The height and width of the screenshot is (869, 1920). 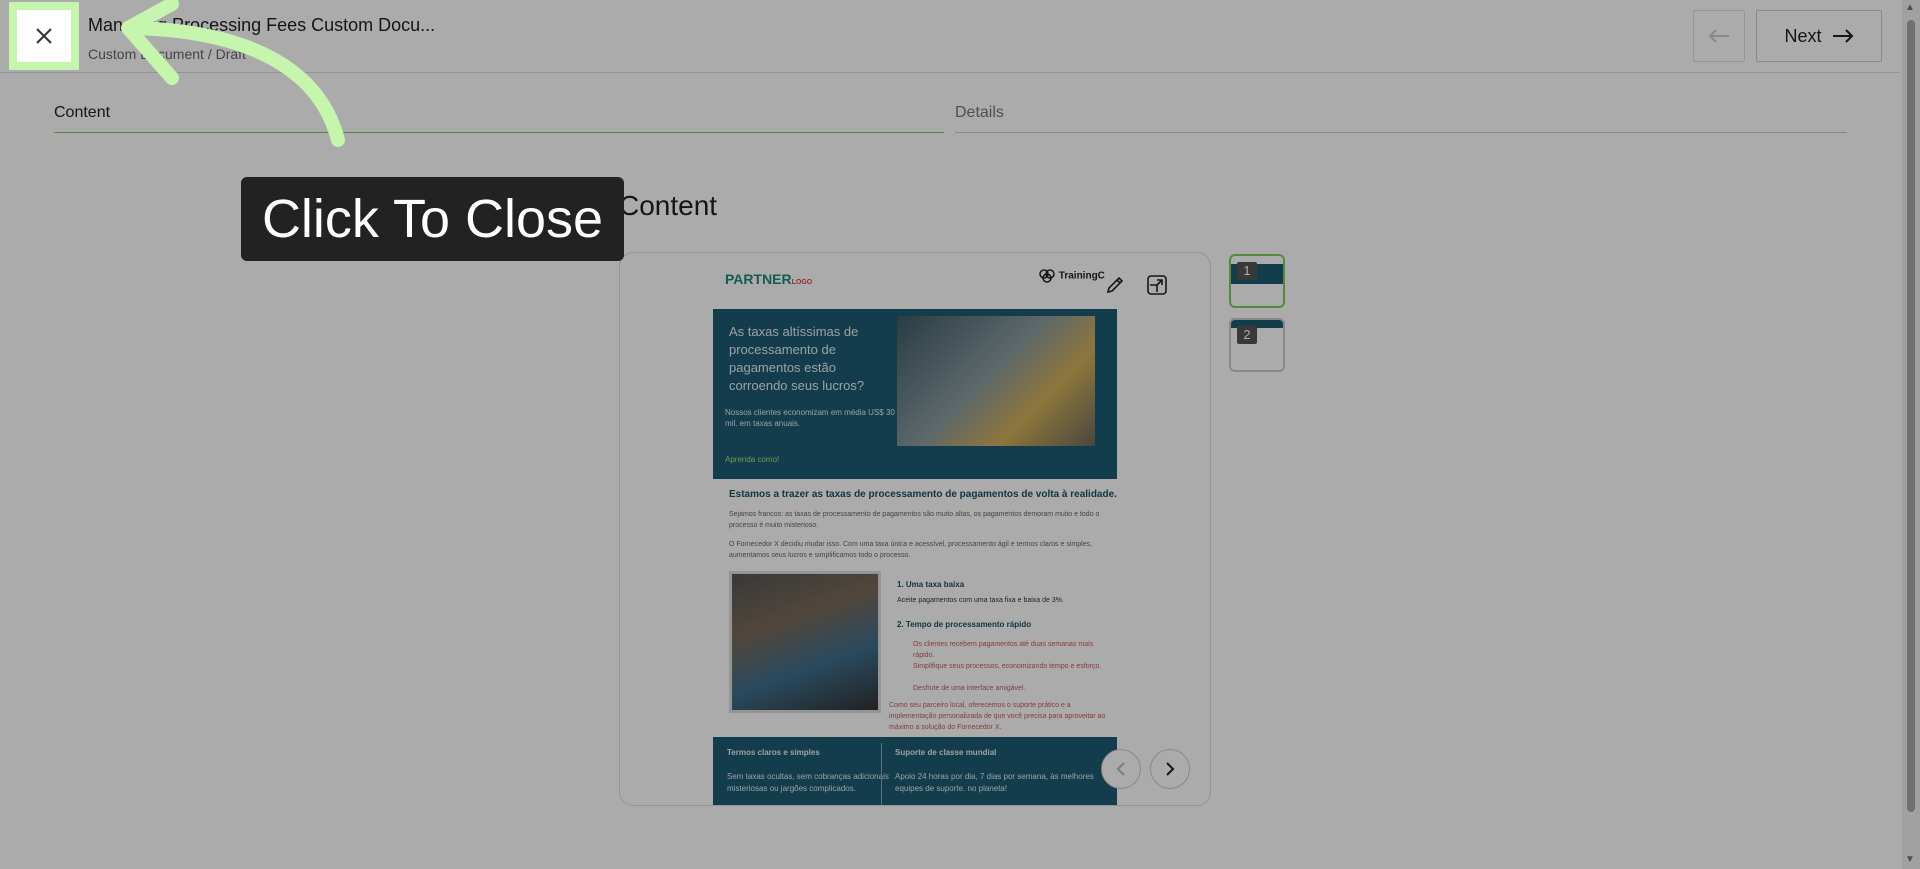 What do you see at coordinates (233, 73) in the screenshot?
I see `curved-arrow-icon` at bounding box center [233, 73].